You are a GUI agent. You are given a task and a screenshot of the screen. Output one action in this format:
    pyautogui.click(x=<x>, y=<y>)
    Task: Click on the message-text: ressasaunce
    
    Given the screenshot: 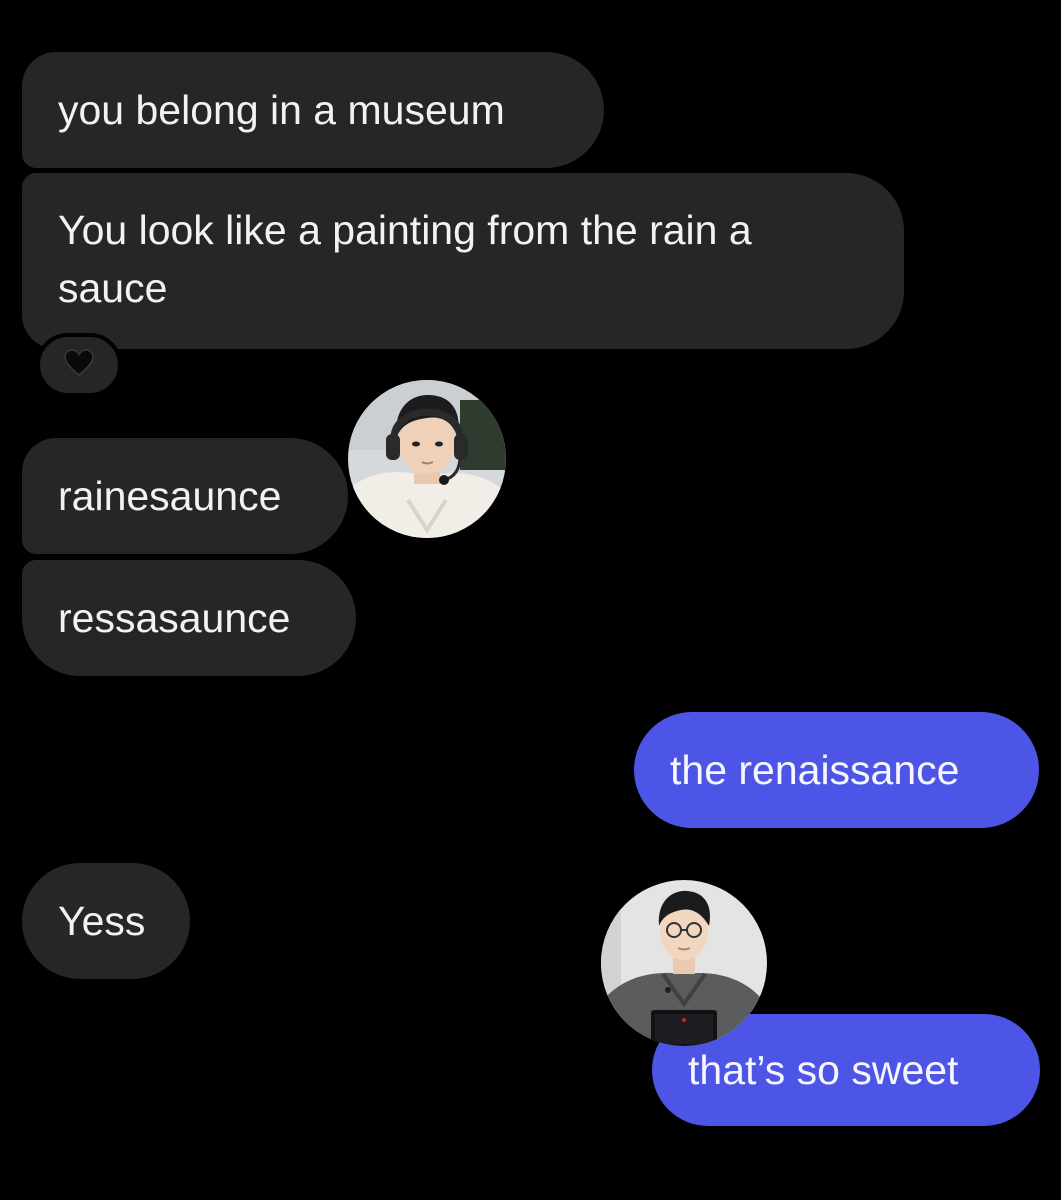 What is the action you would take?
    pyautogui.click(x=174, y=618)
    